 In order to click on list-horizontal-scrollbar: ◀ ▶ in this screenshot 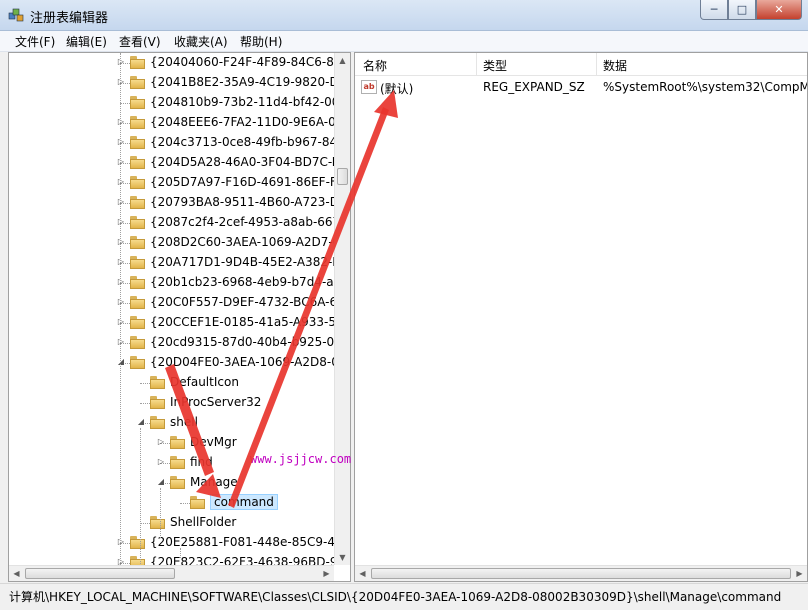, I will do `click(581, 573)`.